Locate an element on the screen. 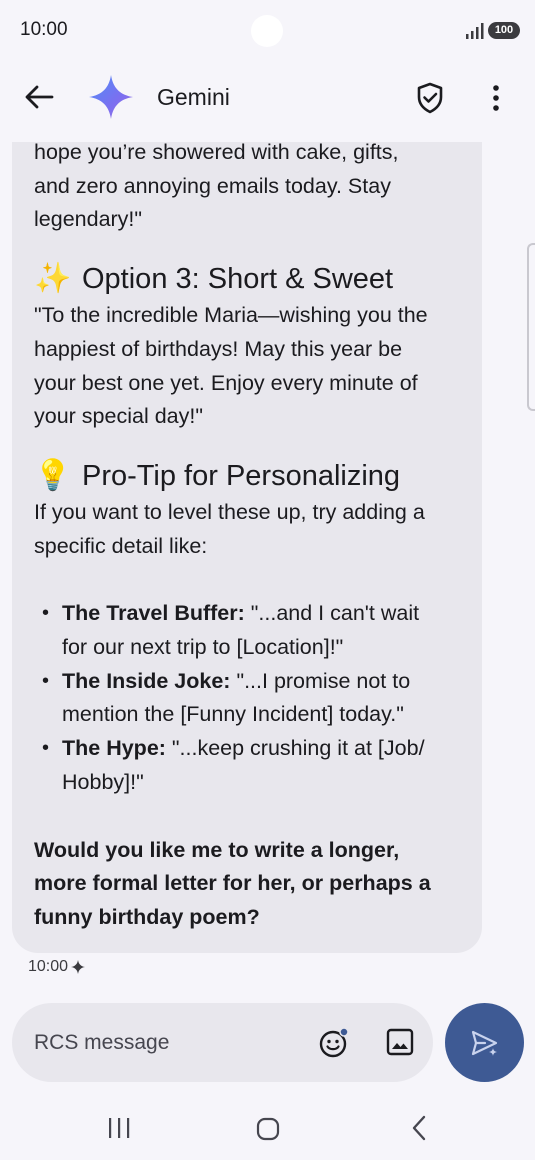 This screenshot has height=1160, width=535. message-timestamp: 10:00 is located at coordinates (57, 967).